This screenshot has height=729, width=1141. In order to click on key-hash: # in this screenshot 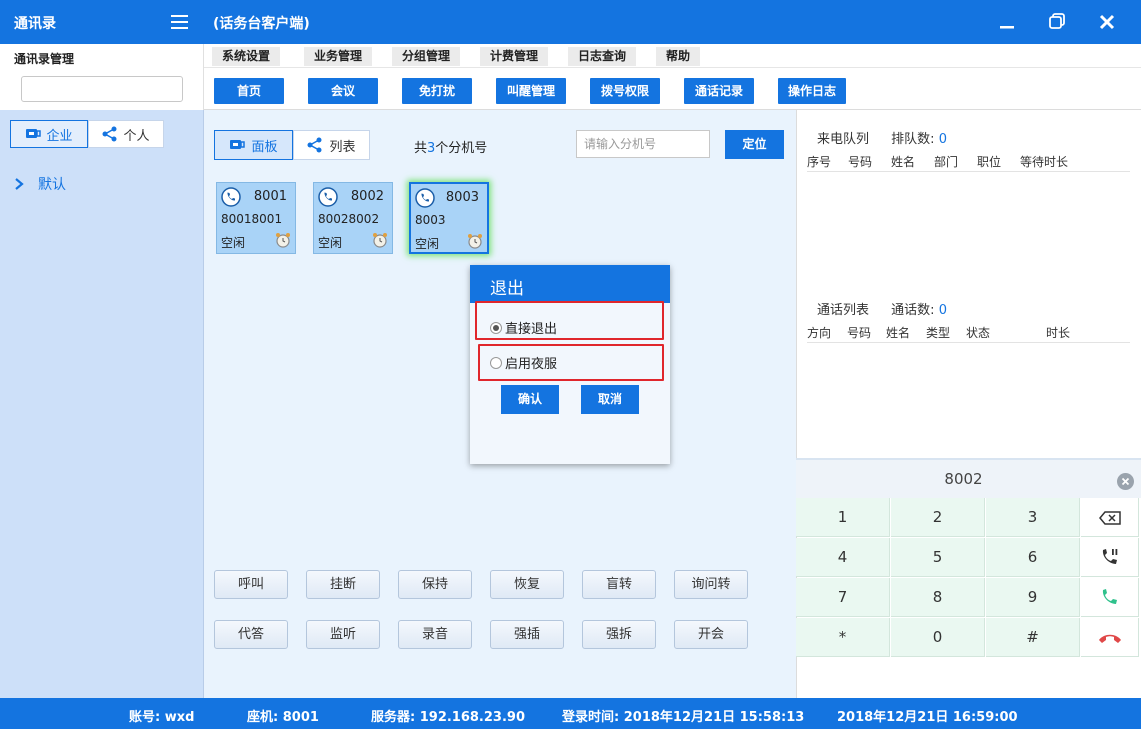, I will do `click(1033, 637)`.